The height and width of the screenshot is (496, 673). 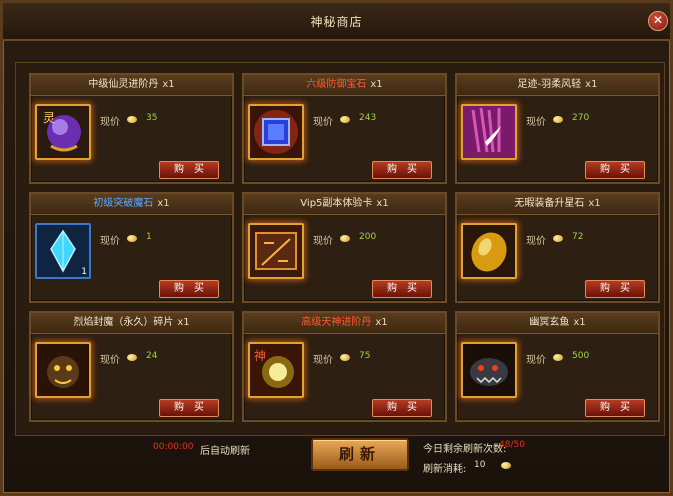 What do you see at coordinates (276, 370) in the screenshot?
I see `golden-pill-icon: 神` at bounding box center [276, 370].